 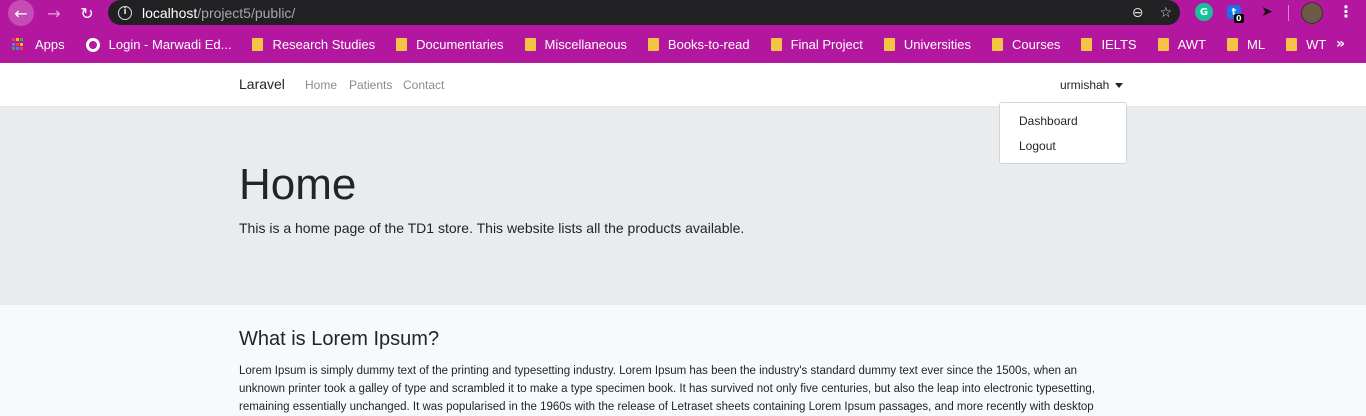 I want to click on page-title: Home, so click(x=298, y=184).